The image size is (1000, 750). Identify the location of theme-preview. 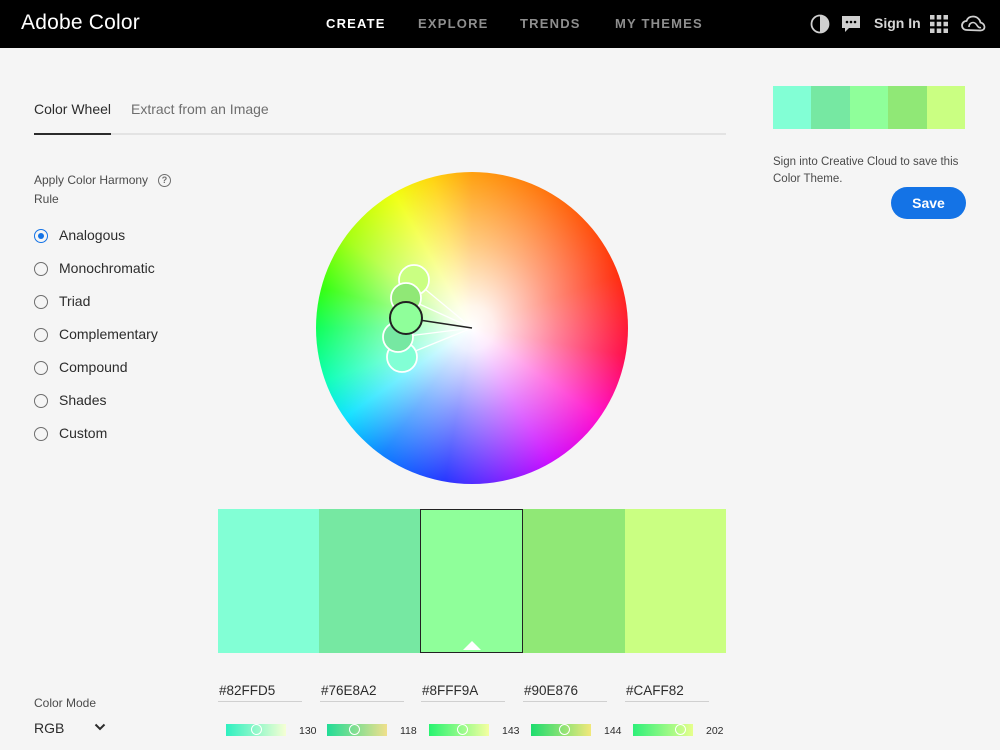
(869, 107).